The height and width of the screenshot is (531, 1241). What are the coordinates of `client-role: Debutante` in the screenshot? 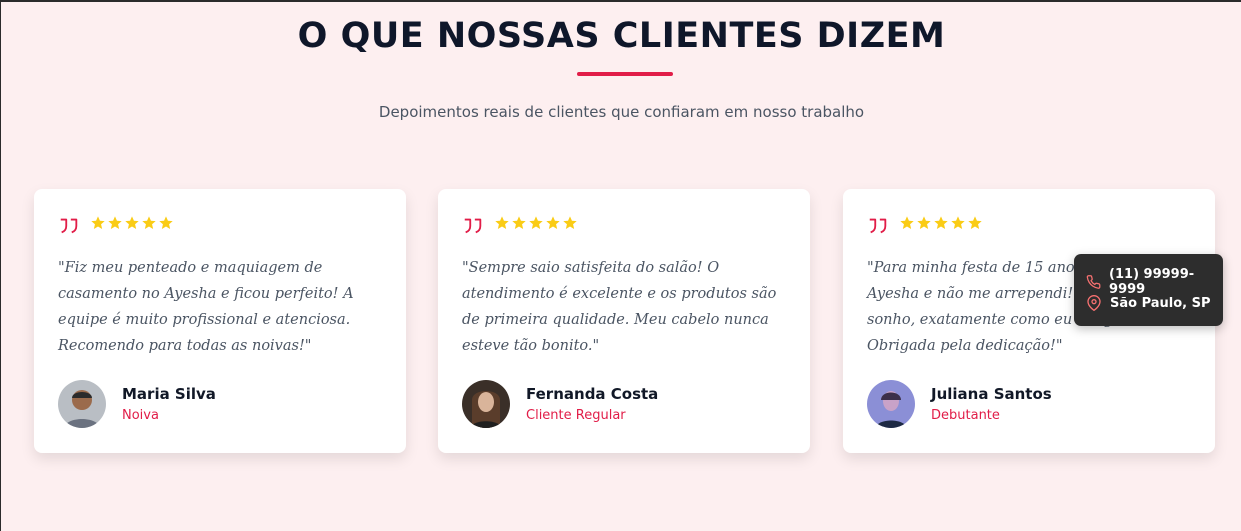 It's located at (965, 415).